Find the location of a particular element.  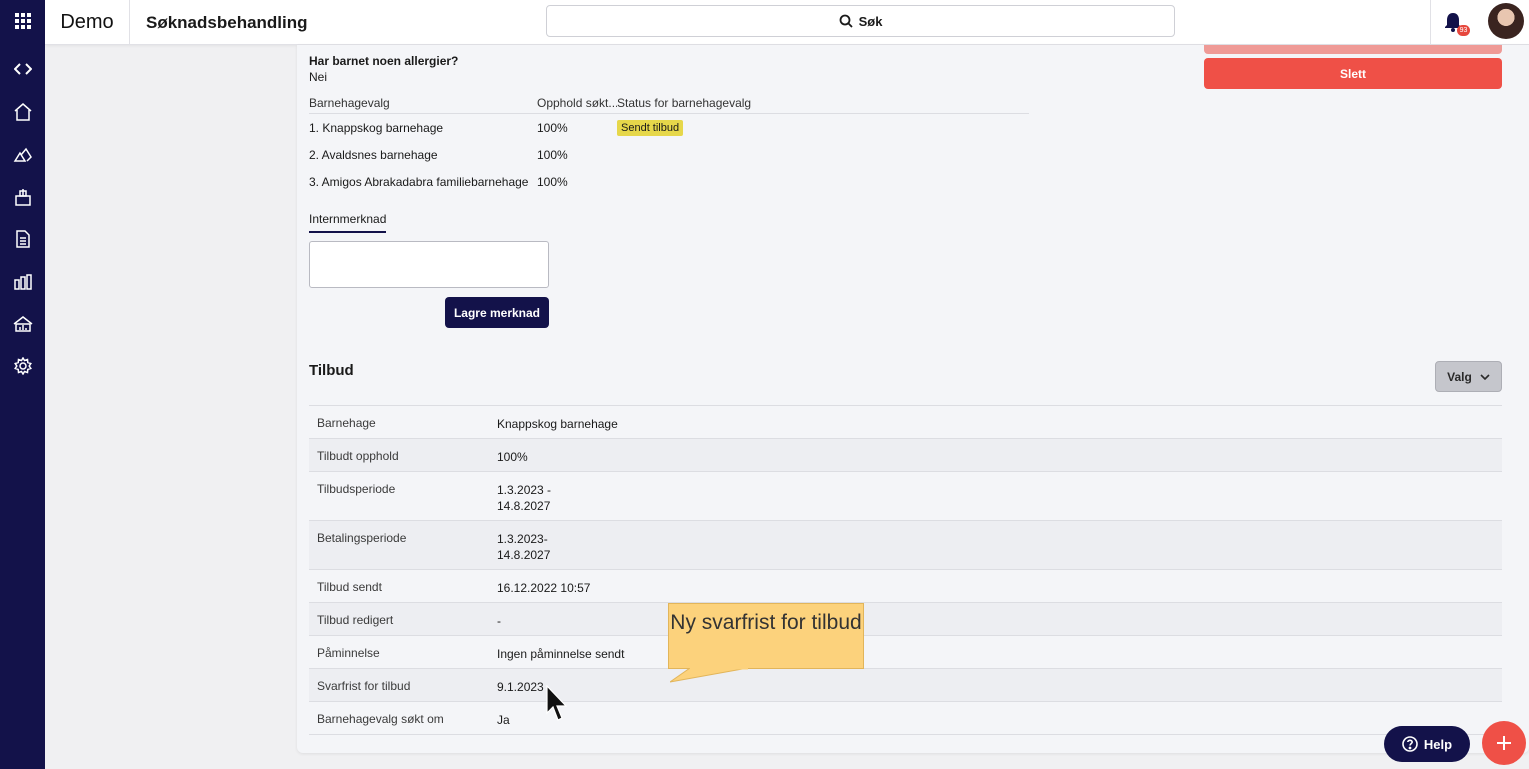

table-row: Tilbud sendt 16.12.2022 10:57 is located at coordinates (905, 586).